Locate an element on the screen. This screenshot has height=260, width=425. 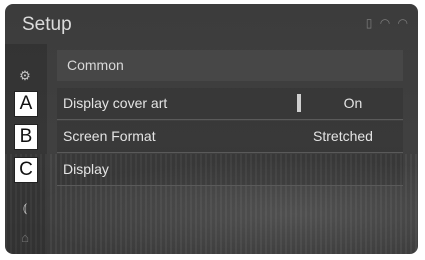
car-icon: ⌂ is located at coordinates (25, 237).